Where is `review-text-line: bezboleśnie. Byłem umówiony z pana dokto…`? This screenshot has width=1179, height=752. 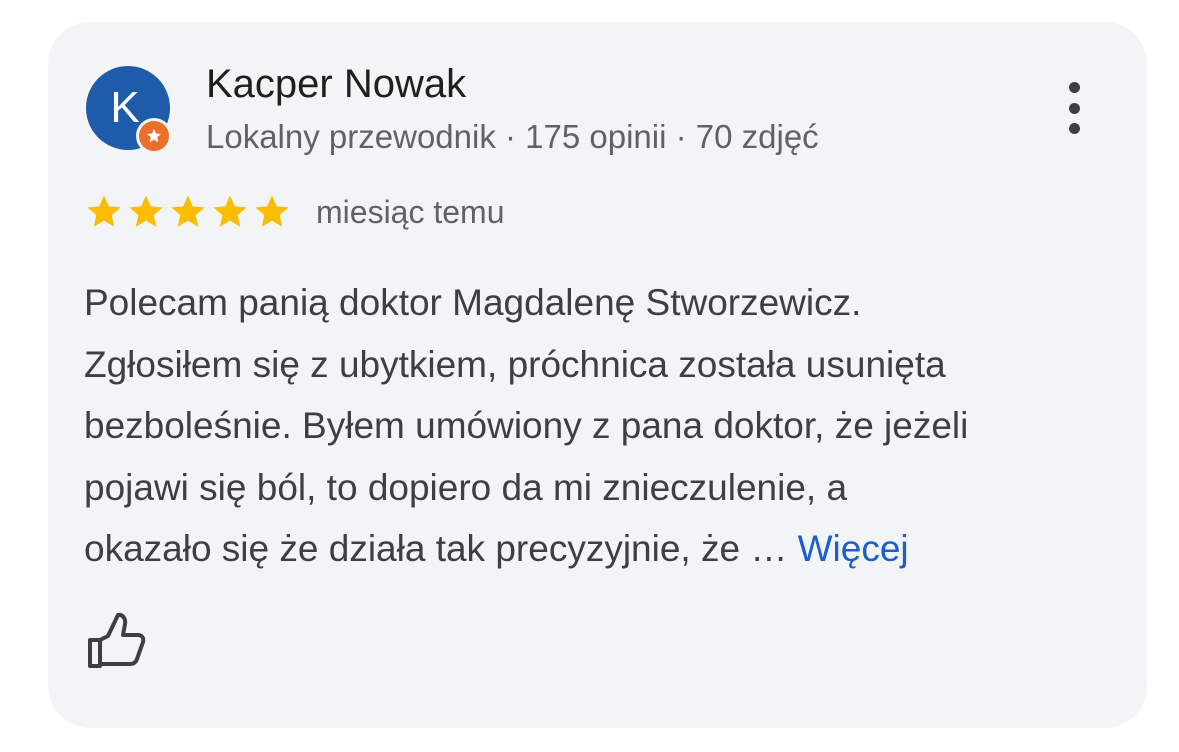
review-text-line: bezboleśnie. Byłem umówiony z pana dokto… is located at coordinates (526, 425).